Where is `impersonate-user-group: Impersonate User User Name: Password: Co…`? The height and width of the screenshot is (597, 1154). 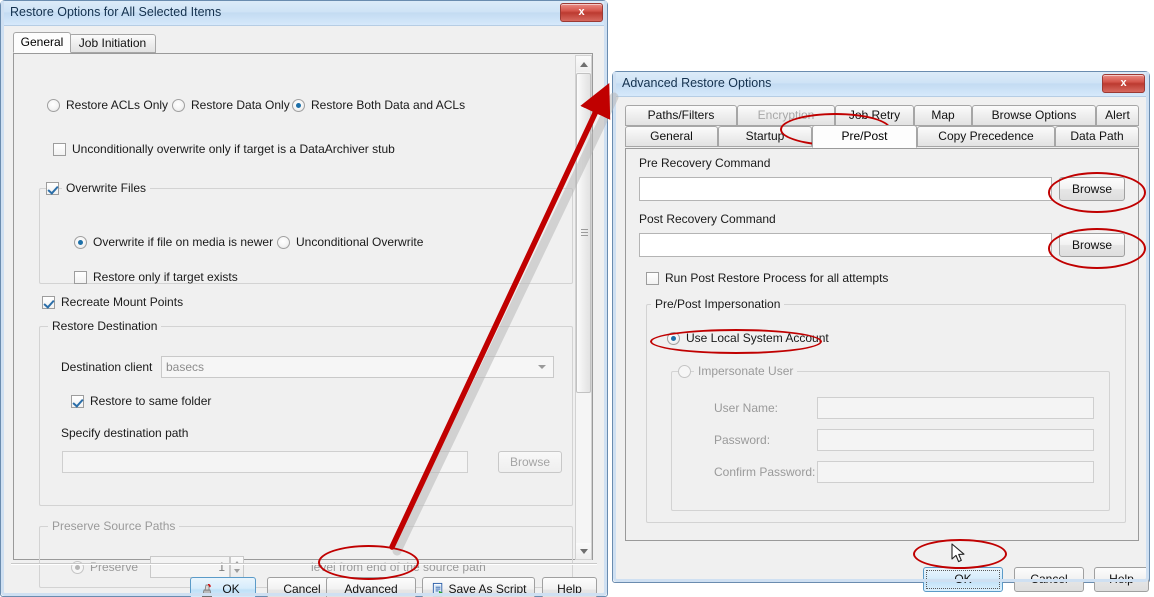
impersonate-user-group: Impersonate User User Name: Password: Co… is located at coordinates (890, 437).